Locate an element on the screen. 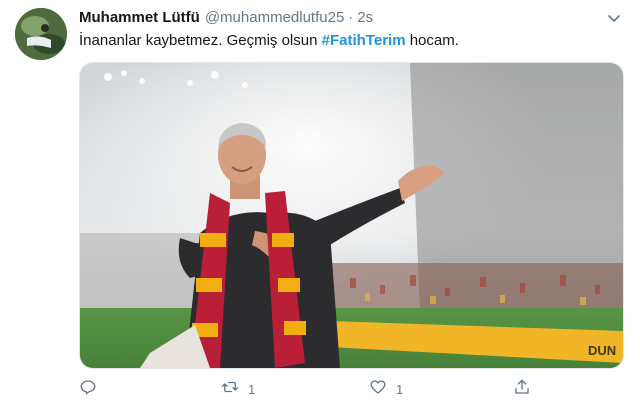 This screenshot has width=640, height=410. reply-icon is located at coordinates (88, 389).